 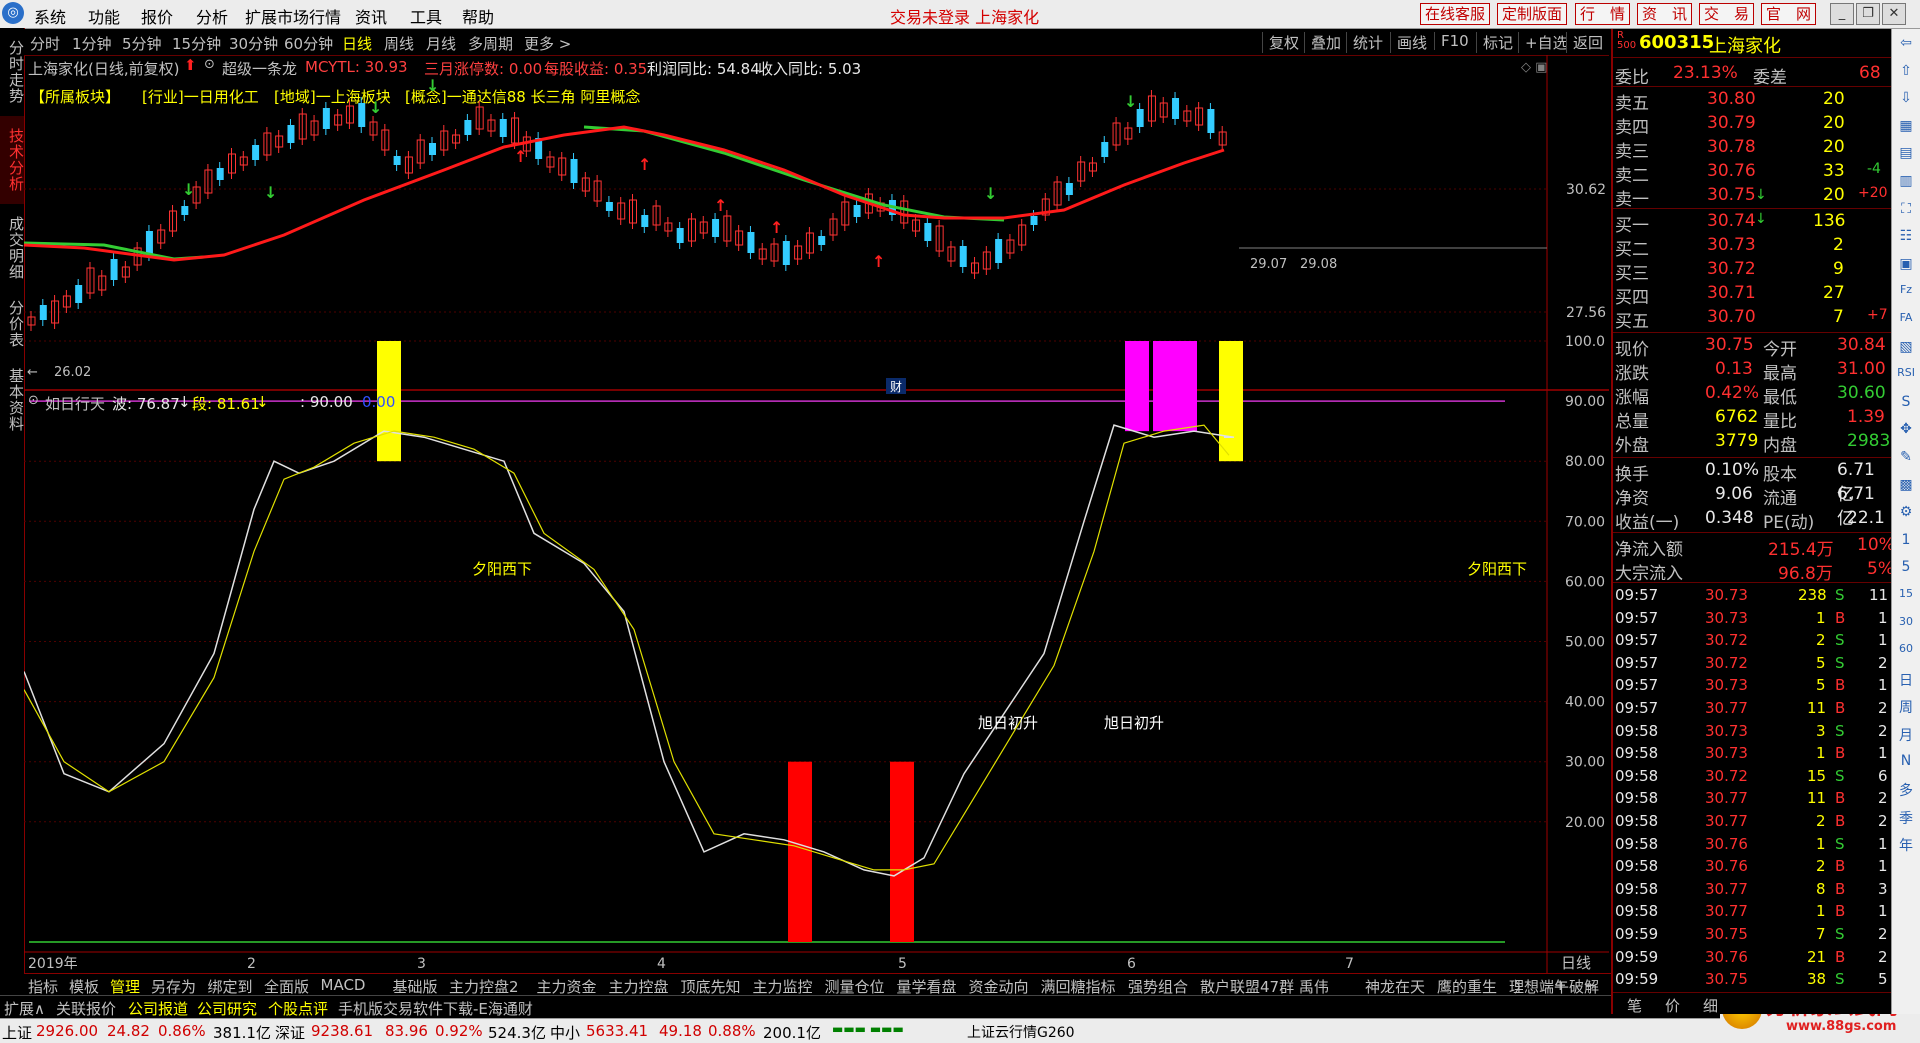 What do you see at coordinates (1710, 1005) in the screenshot?
I see `tick-tab-detail: 细` at bounding box center [1710, 1005].